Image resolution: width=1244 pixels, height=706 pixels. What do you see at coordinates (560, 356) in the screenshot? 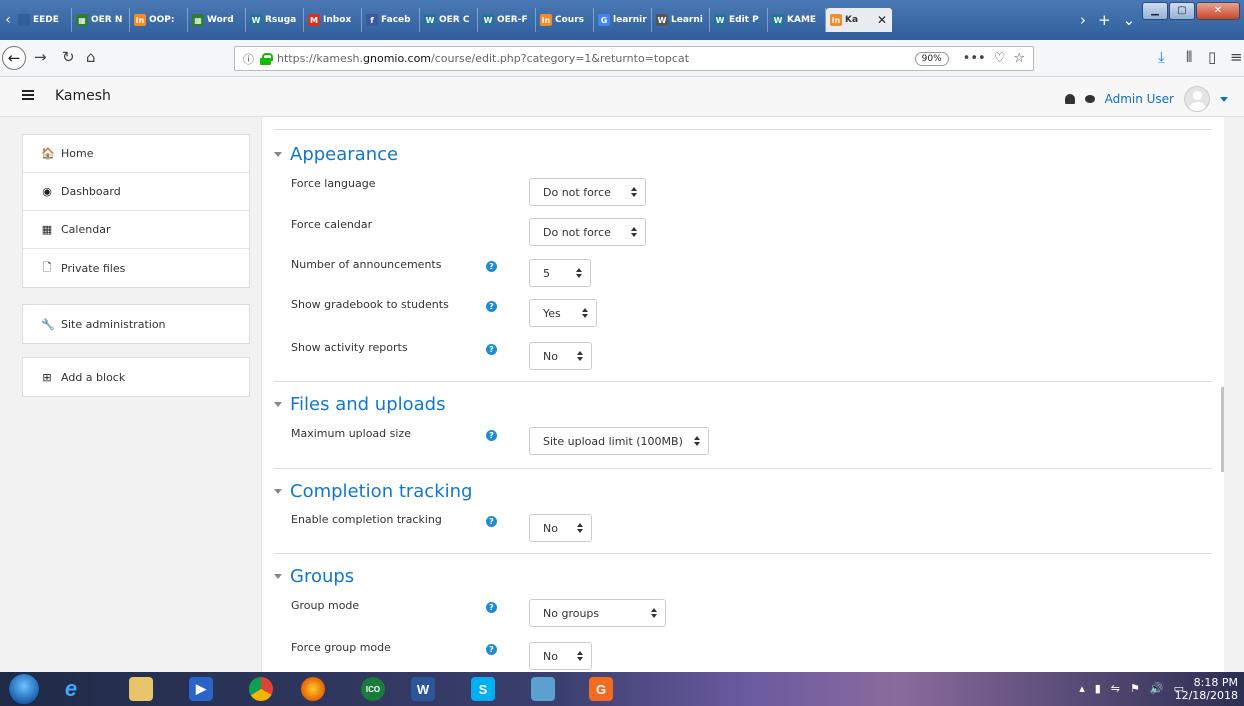
I see `select-show-activity-reports: No` at bounding box center [560, 356].